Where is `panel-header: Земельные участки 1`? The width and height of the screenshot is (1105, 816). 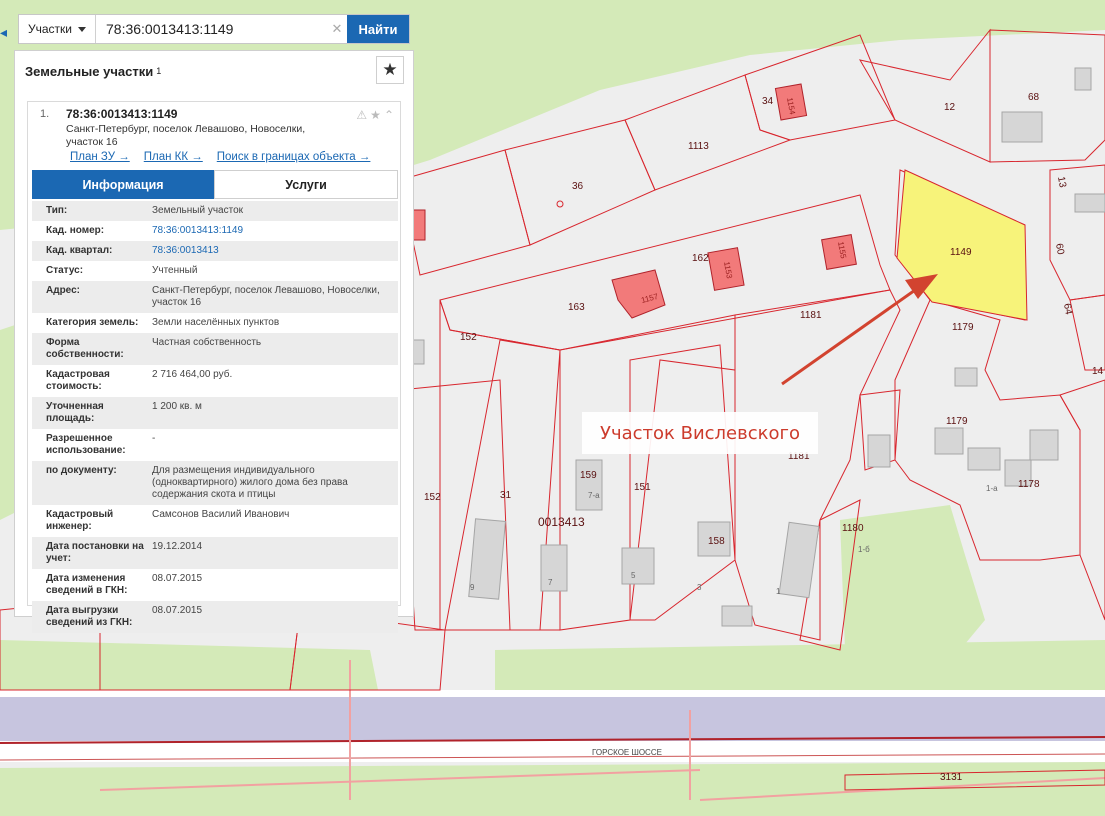
panel-header: Земельные участки 1 is located at coordinates (214, 71).